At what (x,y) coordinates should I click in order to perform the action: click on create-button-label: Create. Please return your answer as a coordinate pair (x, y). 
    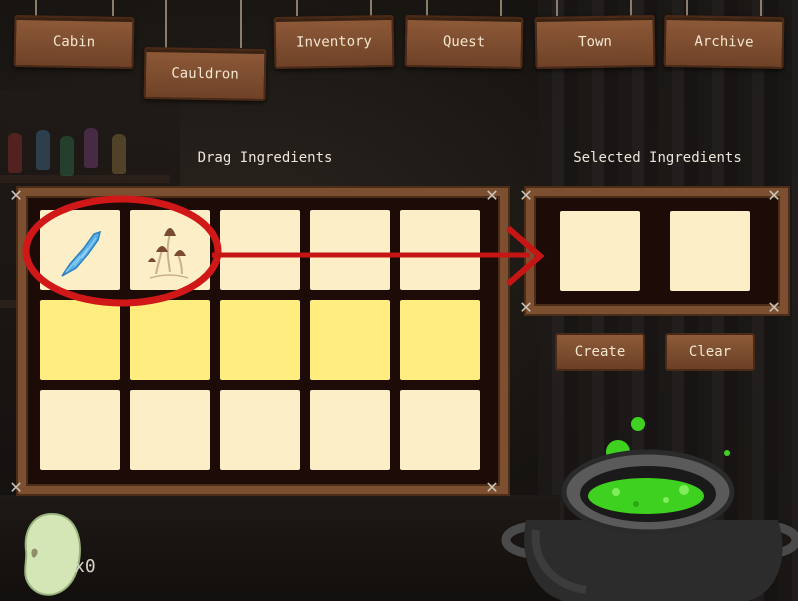
    Looking at the image, I should click on (600, 352).